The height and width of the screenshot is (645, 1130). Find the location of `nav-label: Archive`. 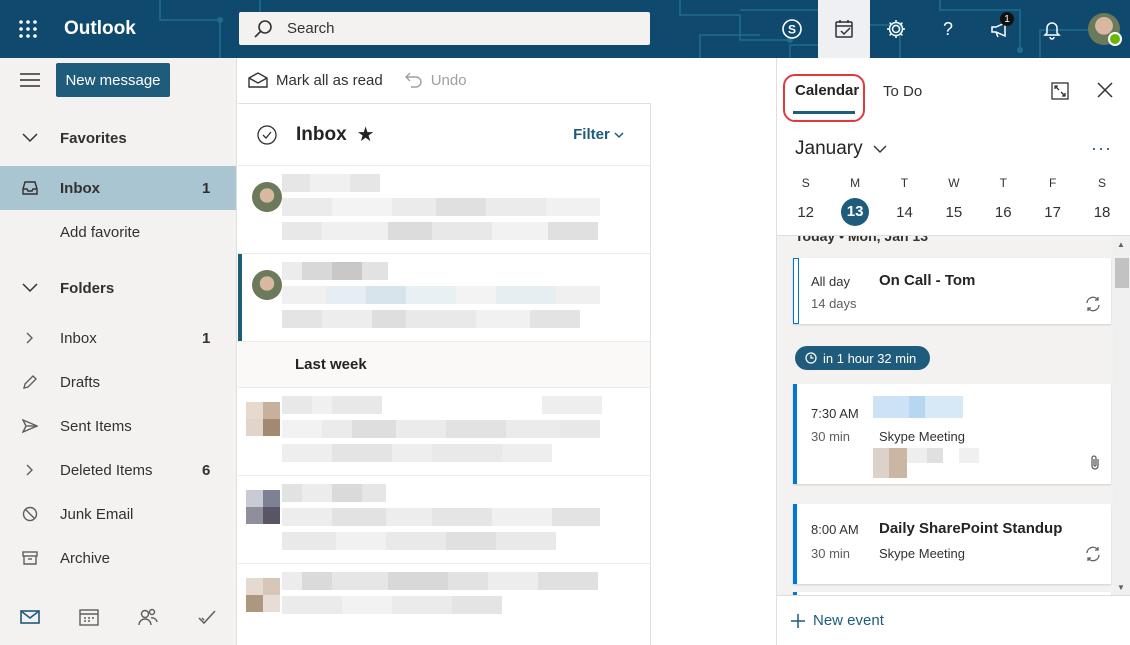

nav-label: Archive is located at coordinates (85, 558).